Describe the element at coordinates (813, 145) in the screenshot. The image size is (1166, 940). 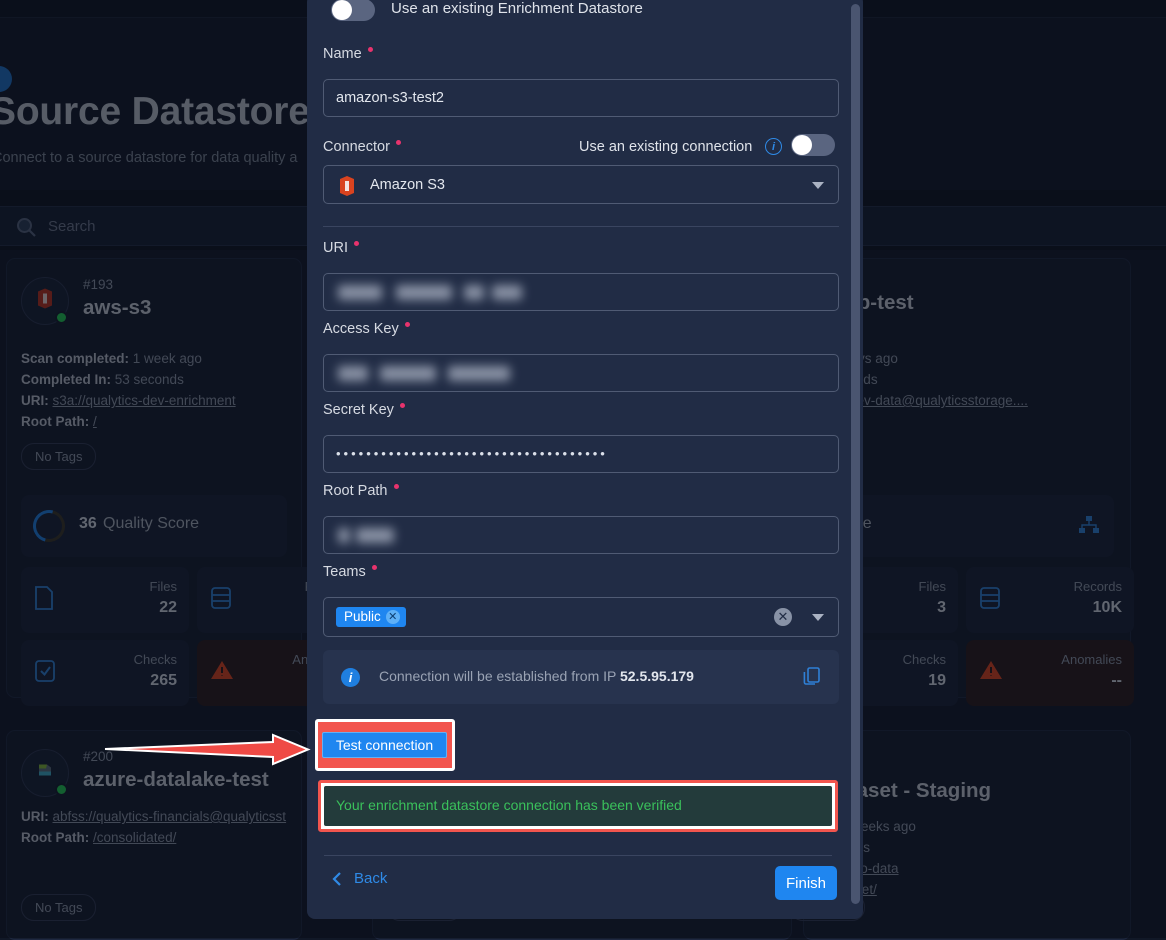
I see `use-existing-connection-toggle` at that location.